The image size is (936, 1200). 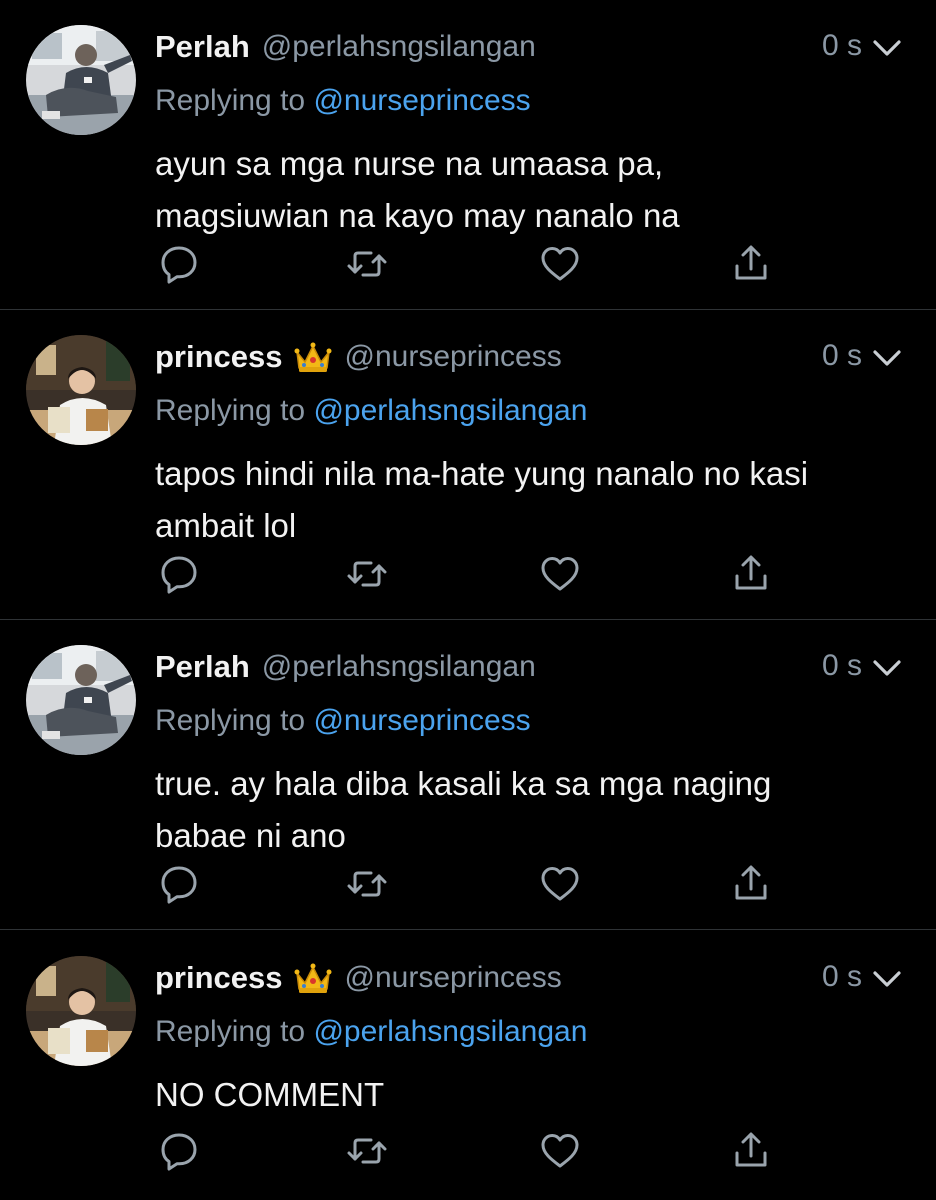 What do you see at coordinates (468, 929) in the screenshot?
I see `divider` at bounding box center [468, 929].